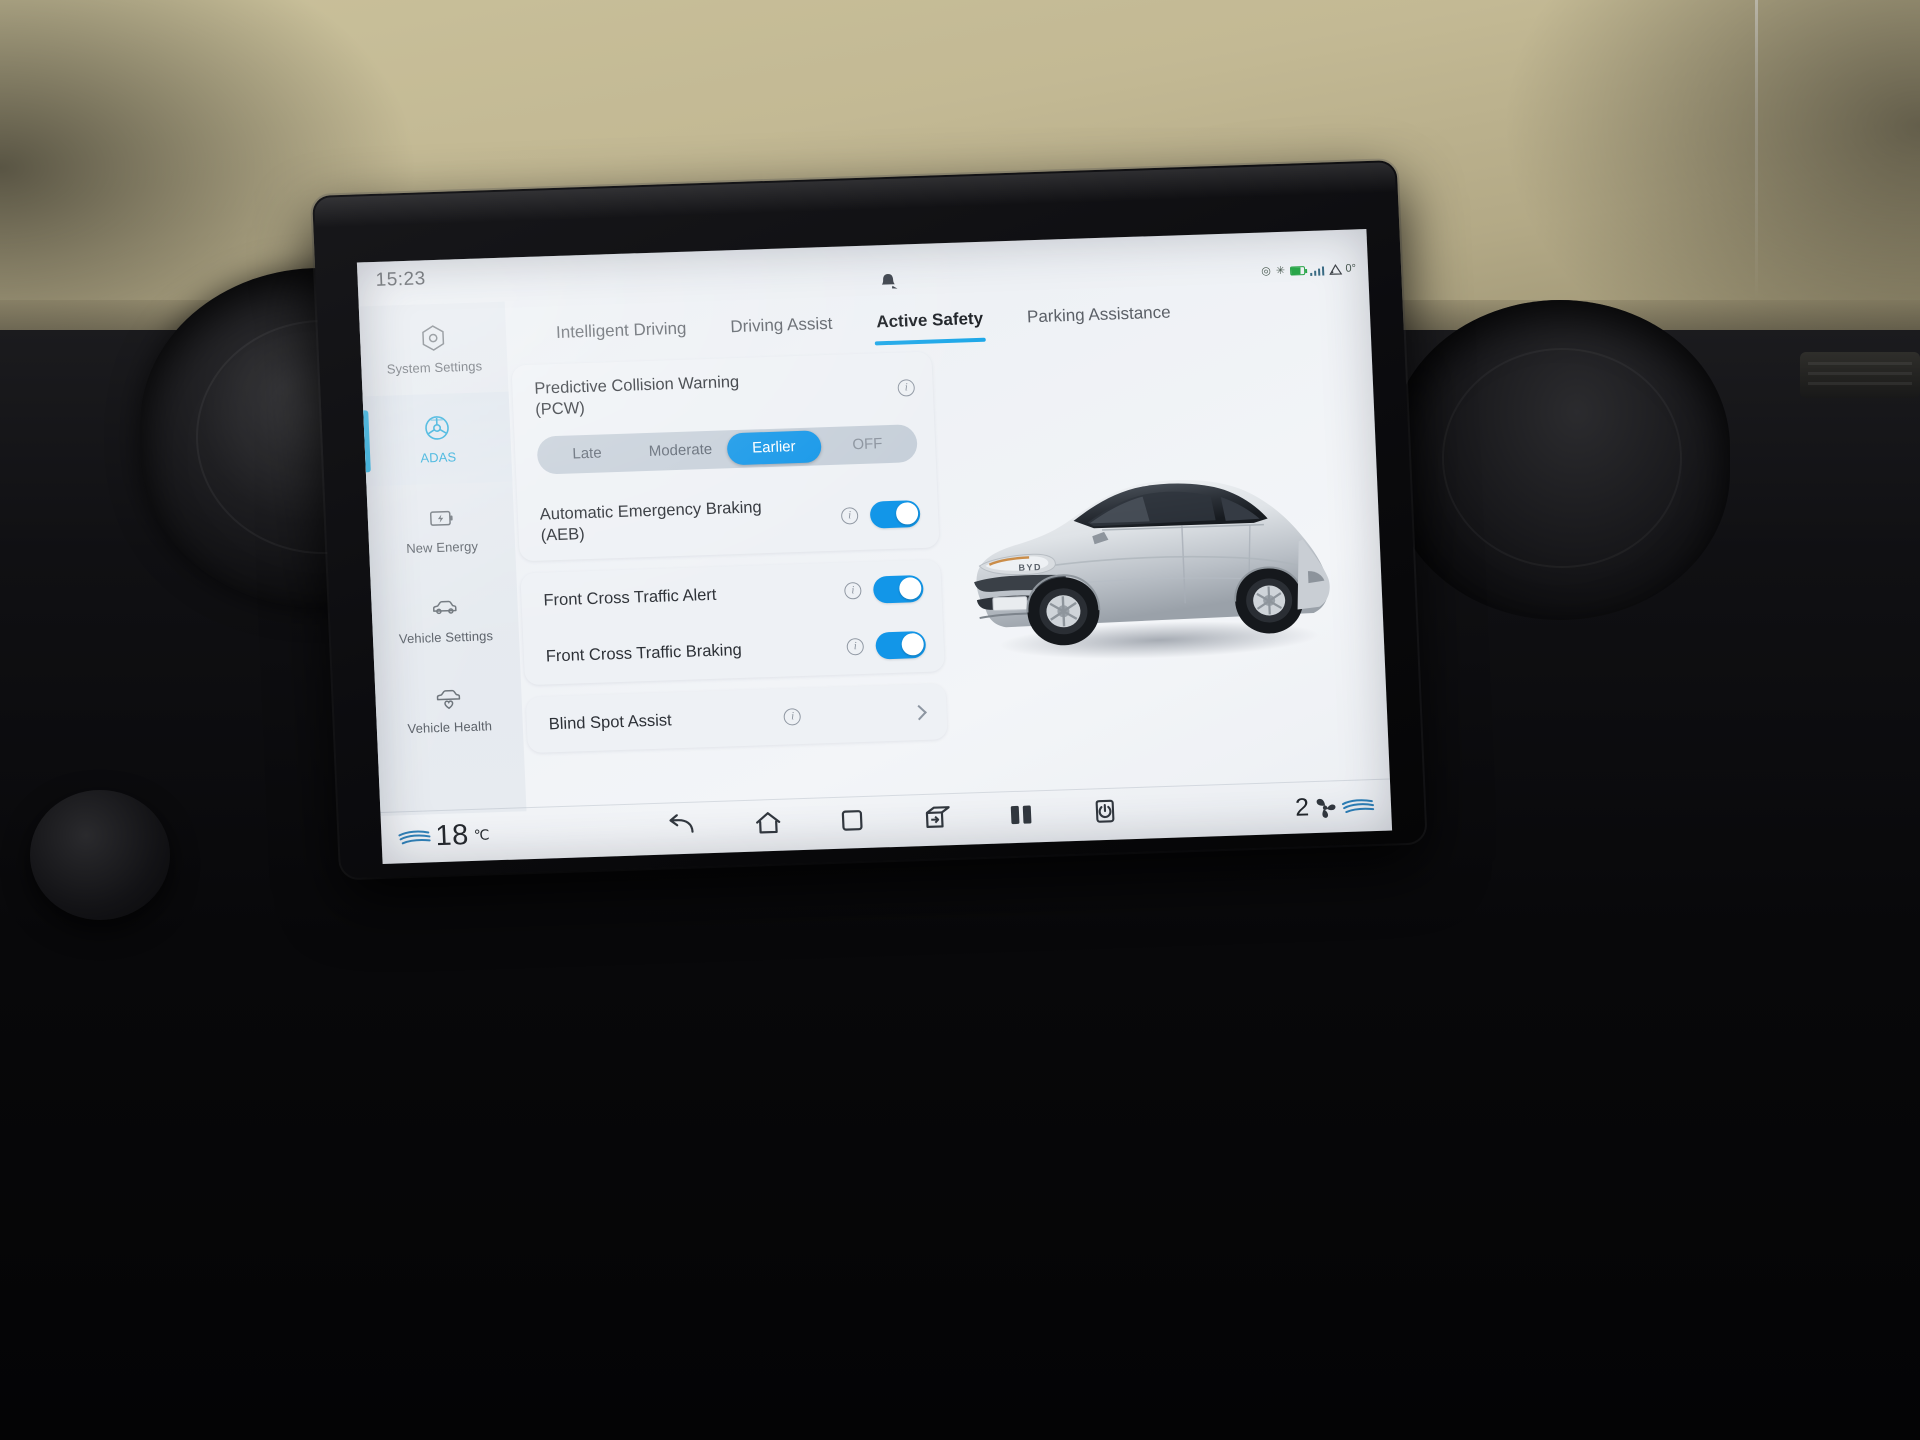  What do you see at coordinates (446, 637) in the screenshot?
I see `sidebar-item-label: Vehicle Settings` at bounding box center [446, 637].